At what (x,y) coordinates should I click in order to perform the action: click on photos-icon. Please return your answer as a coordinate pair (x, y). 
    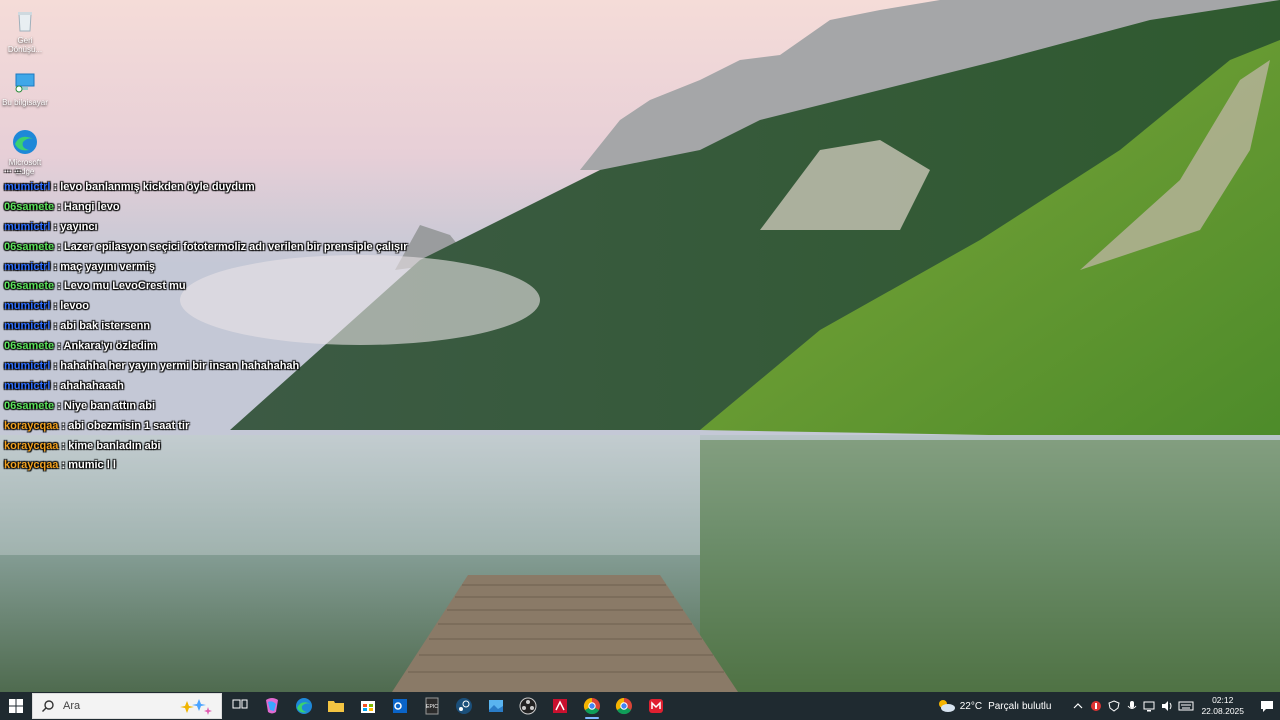
    Looking at the image, I should click on (496, 706).